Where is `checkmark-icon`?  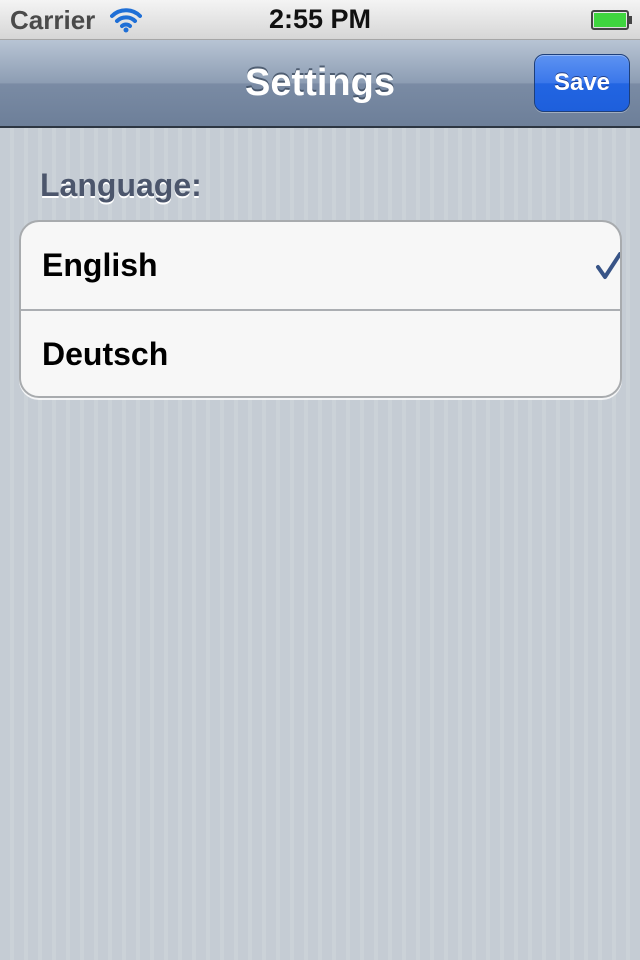 checkmark-icon is located at coordinates (608, 265).